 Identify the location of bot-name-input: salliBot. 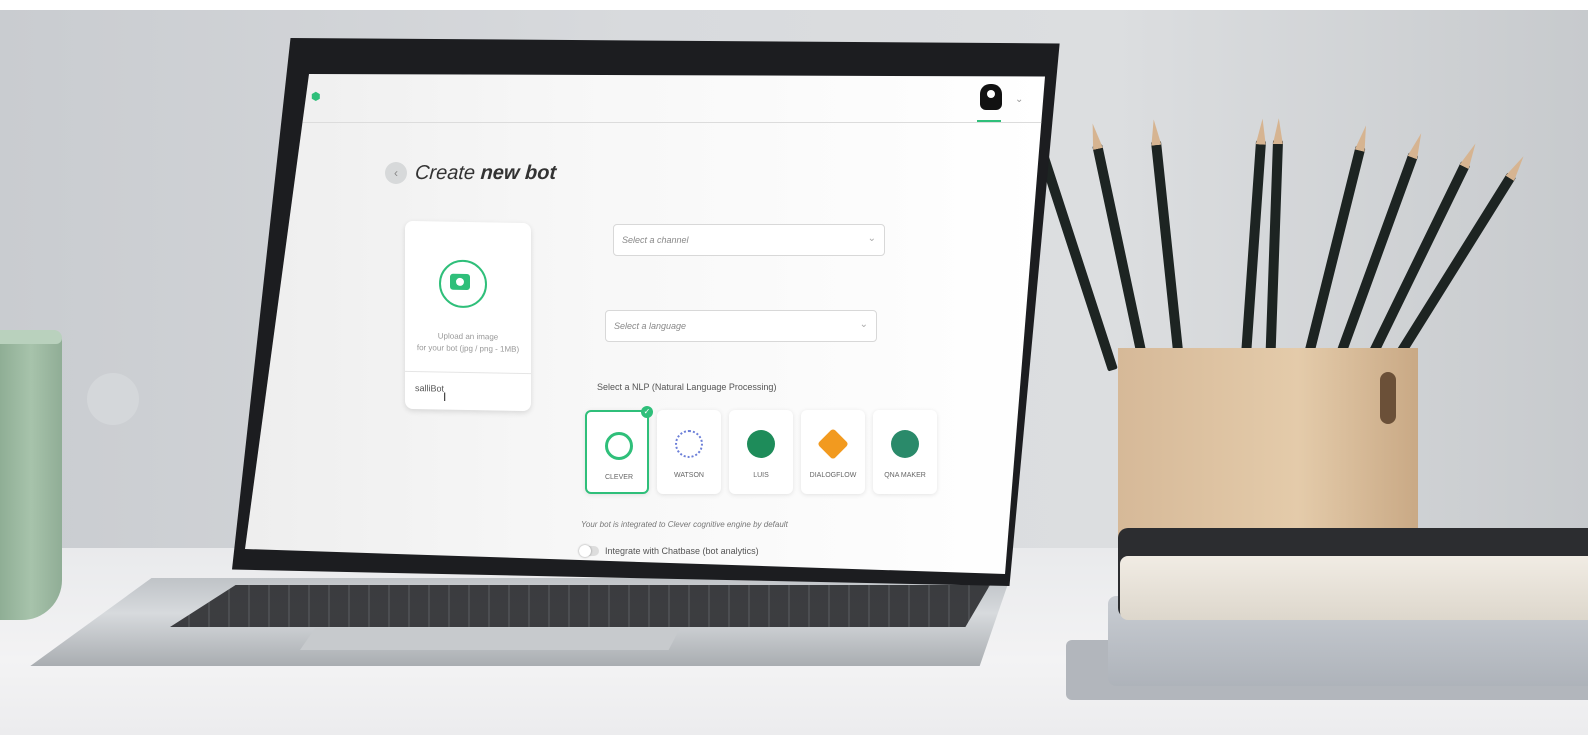
(429, 388).